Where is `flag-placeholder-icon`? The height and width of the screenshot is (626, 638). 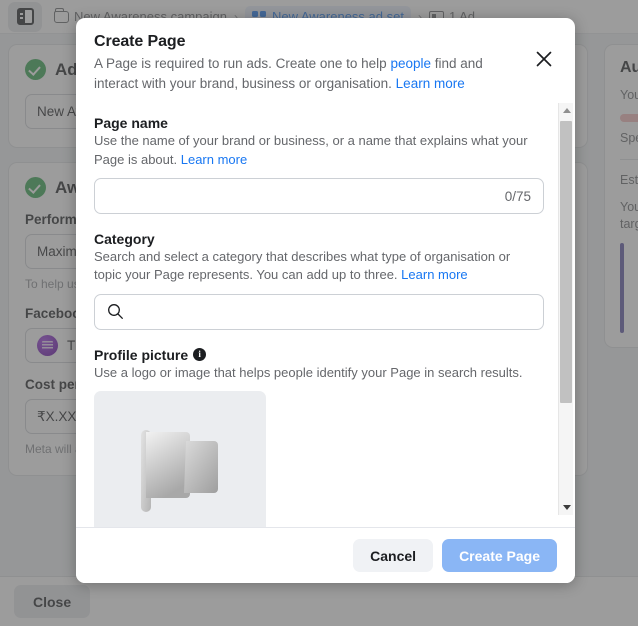
flag-placeholder-icon is located at coordinates (179, 471).